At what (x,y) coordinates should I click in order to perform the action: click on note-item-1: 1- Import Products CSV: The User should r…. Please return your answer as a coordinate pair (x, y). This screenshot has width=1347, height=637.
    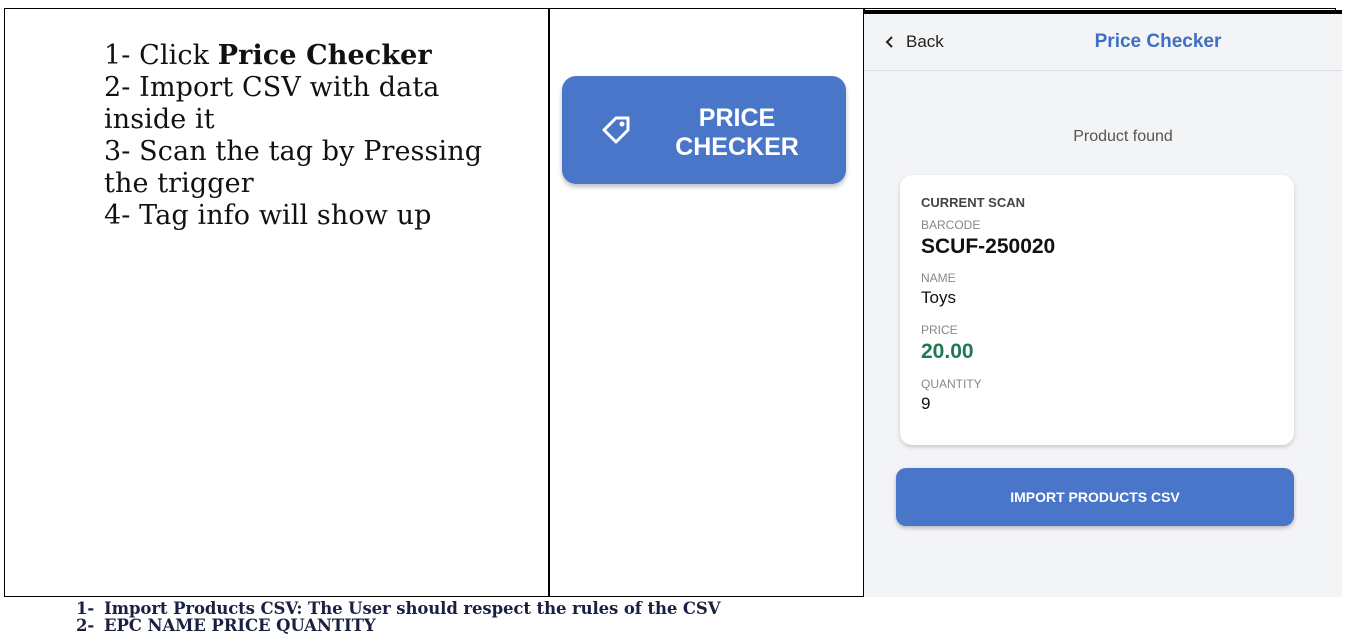
    Looking at the image, I should click on (398, 608).